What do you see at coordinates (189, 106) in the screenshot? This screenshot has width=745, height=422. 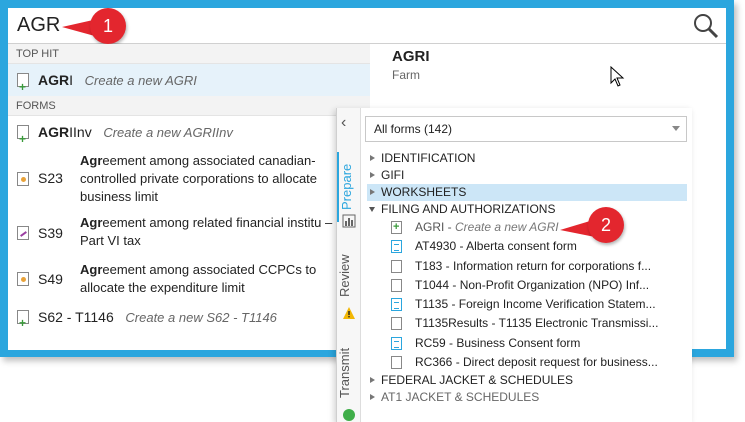 I see `section-header-forms: FORMS` at bounding box center [189, 106].